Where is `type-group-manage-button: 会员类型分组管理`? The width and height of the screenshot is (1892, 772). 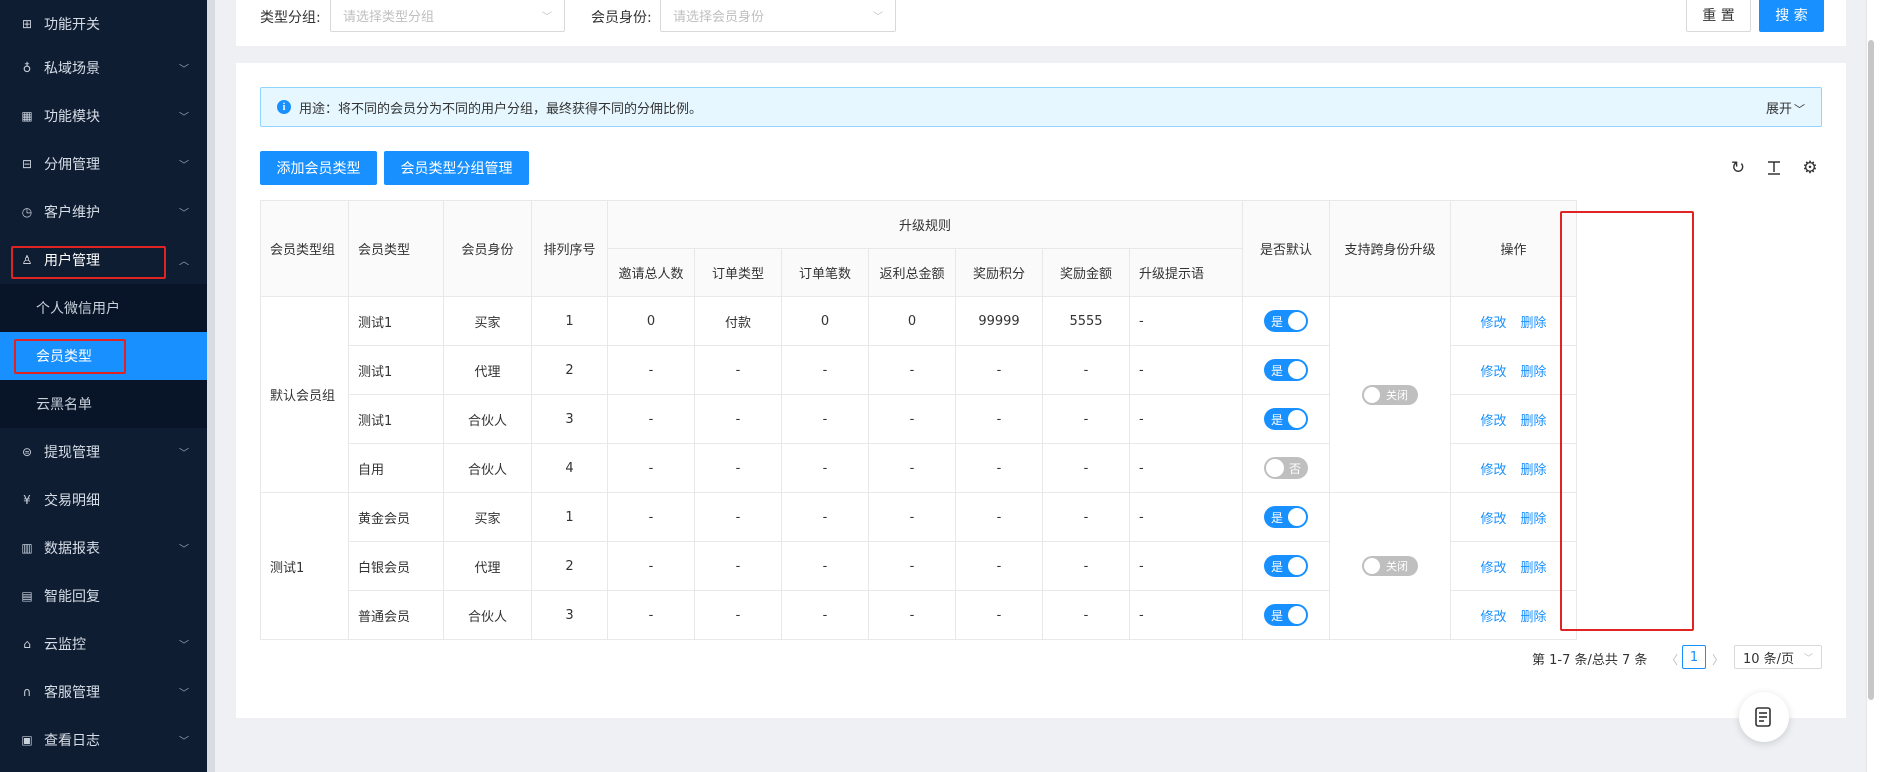
type-group-manage-button: 会员类型分组管理 is located at coordinates (456, 168).